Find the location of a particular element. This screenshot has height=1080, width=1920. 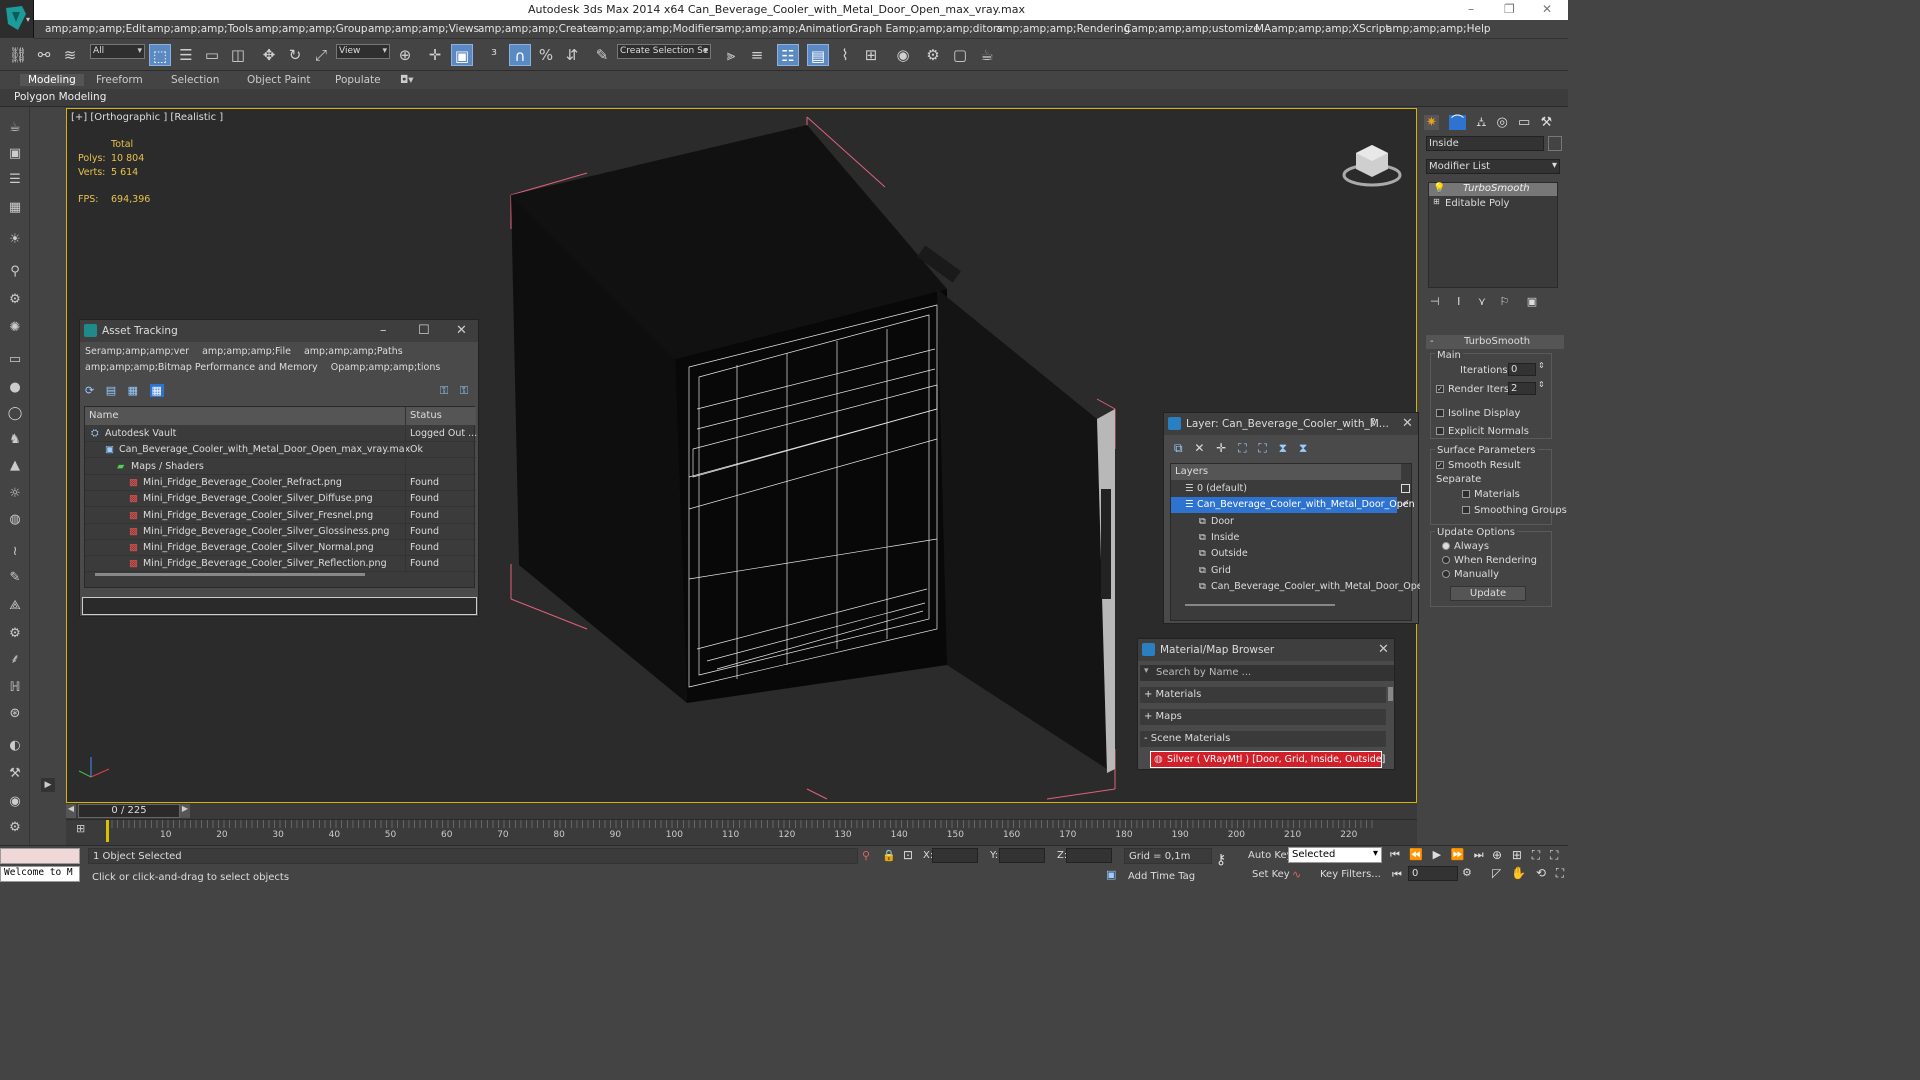

bind-space-warp-icon: ≋ is located at coordinates (70, 55).